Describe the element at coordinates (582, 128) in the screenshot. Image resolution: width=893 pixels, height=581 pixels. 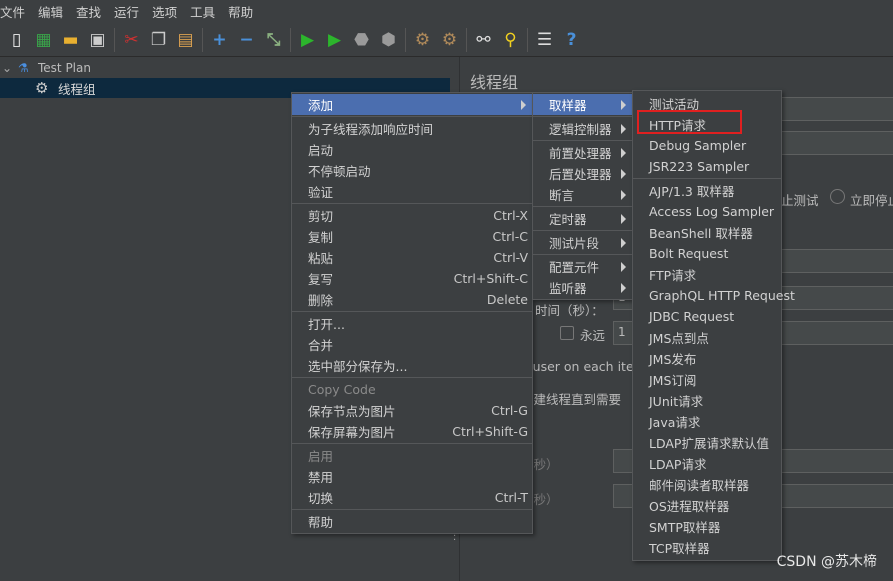
I see `menu-item: 逻辑控制器` at that location.